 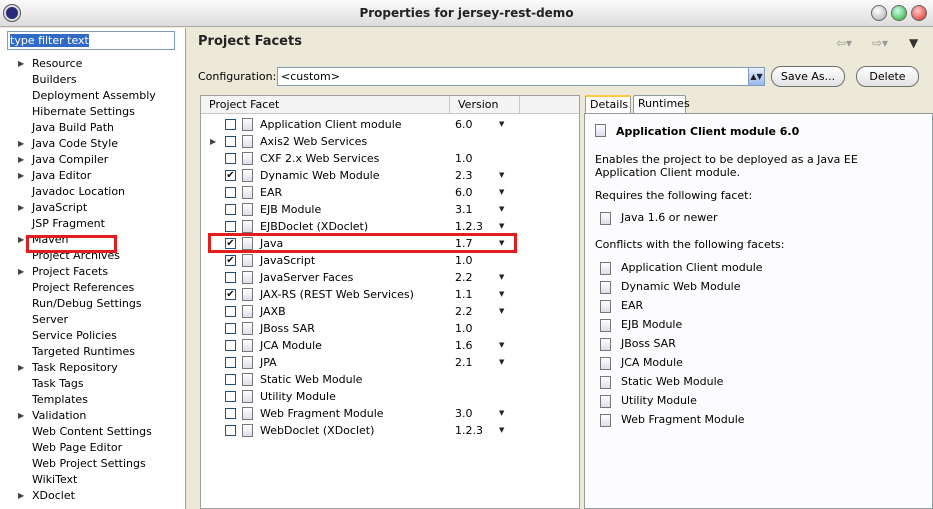 What do you see at coordinates (390, 260) in the screenshot?
I see `facet-row: ✔ JavaScript 1.0` at bounding box center [390, 260].